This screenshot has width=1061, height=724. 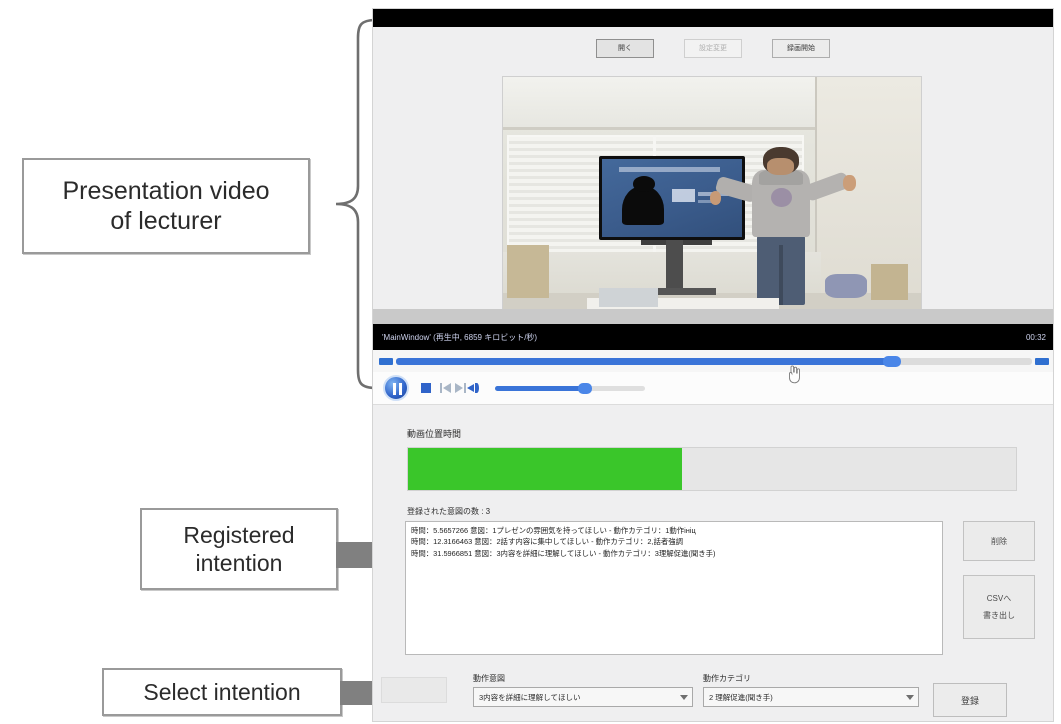 What do you see at coordinates (583, 697) in the screenshot?
I see `intention-select: 3内容を詳細に理解してほしい` at bounding box center [583, 697].